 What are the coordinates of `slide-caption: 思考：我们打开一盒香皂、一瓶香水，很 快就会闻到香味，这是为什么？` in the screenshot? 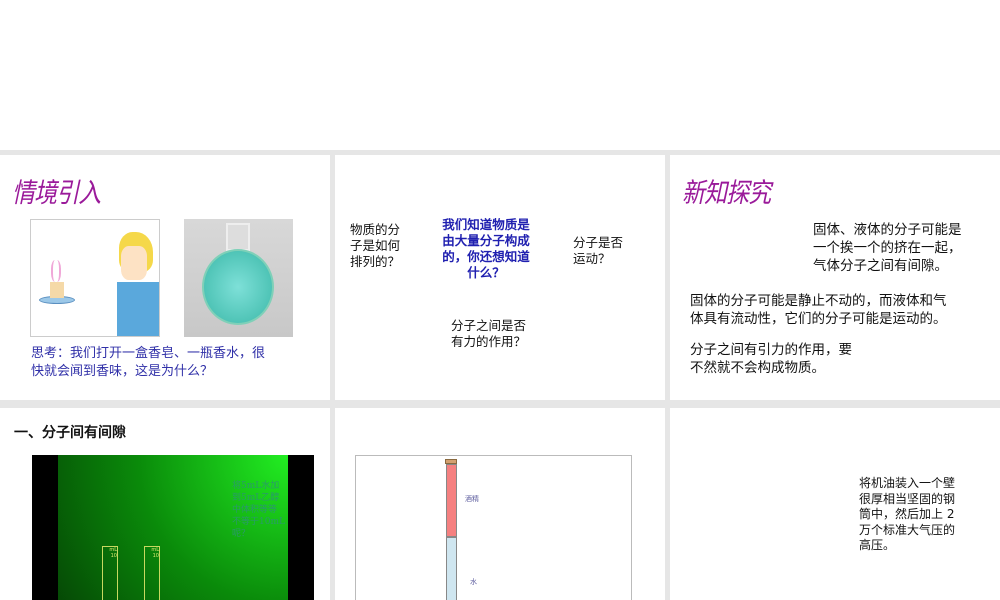 It's located at (148, 363).